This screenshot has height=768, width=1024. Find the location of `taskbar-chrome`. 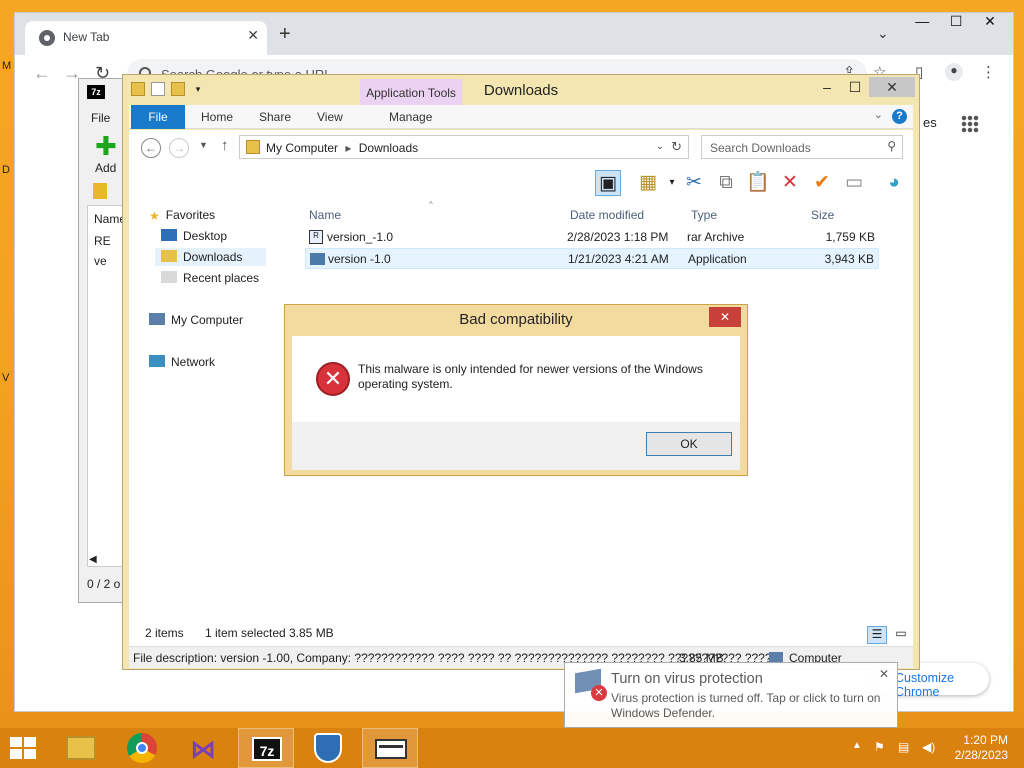

taskbar-chrome is located at coordinates (142, 748).